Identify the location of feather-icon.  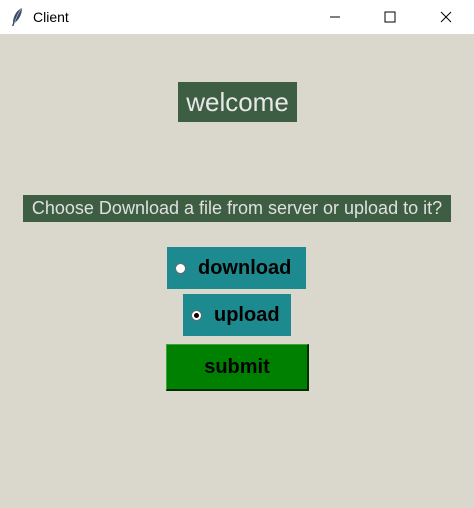
(17, 16).